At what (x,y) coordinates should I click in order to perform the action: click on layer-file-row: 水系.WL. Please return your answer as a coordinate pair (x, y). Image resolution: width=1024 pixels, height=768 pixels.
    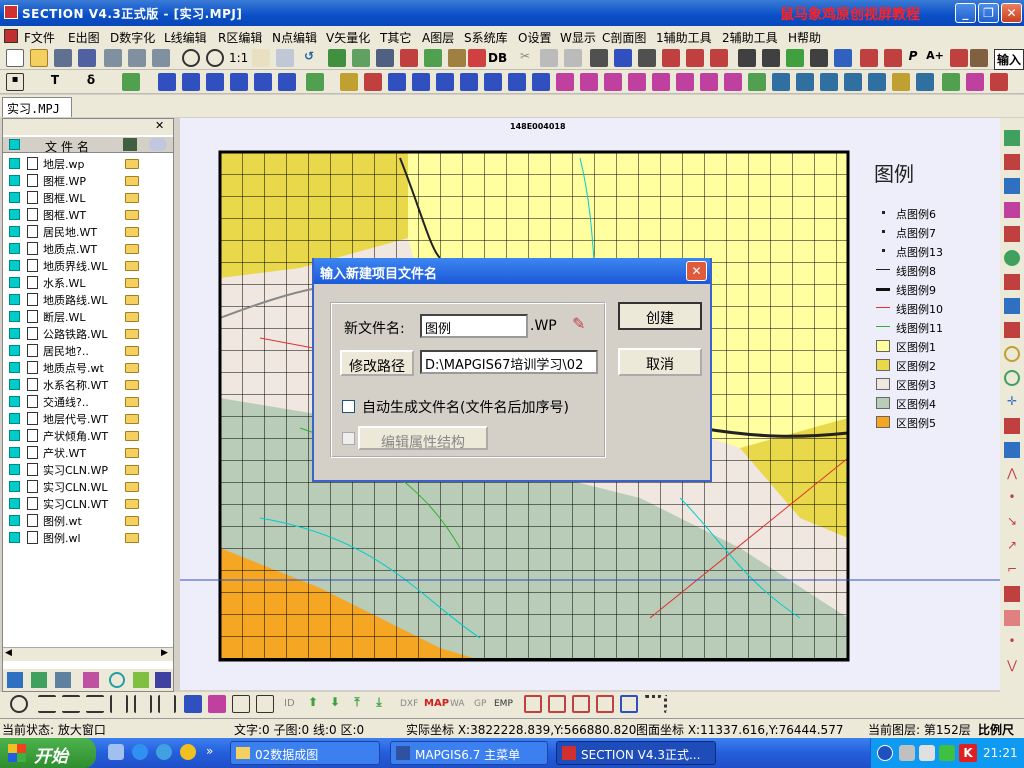
    Looking at the image, I should click on (88, 282).